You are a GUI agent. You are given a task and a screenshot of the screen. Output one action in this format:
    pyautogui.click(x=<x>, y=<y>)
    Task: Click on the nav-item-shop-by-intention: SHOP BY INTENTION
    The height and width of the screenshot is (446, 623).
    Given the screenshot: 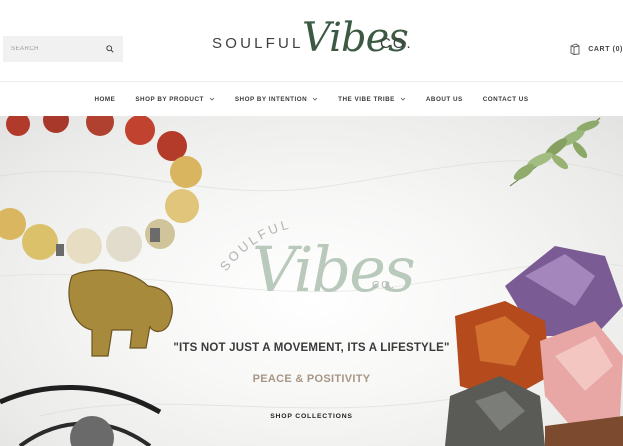 What is the action you would take?
    pyautogui.click(x=276, y=99)
    